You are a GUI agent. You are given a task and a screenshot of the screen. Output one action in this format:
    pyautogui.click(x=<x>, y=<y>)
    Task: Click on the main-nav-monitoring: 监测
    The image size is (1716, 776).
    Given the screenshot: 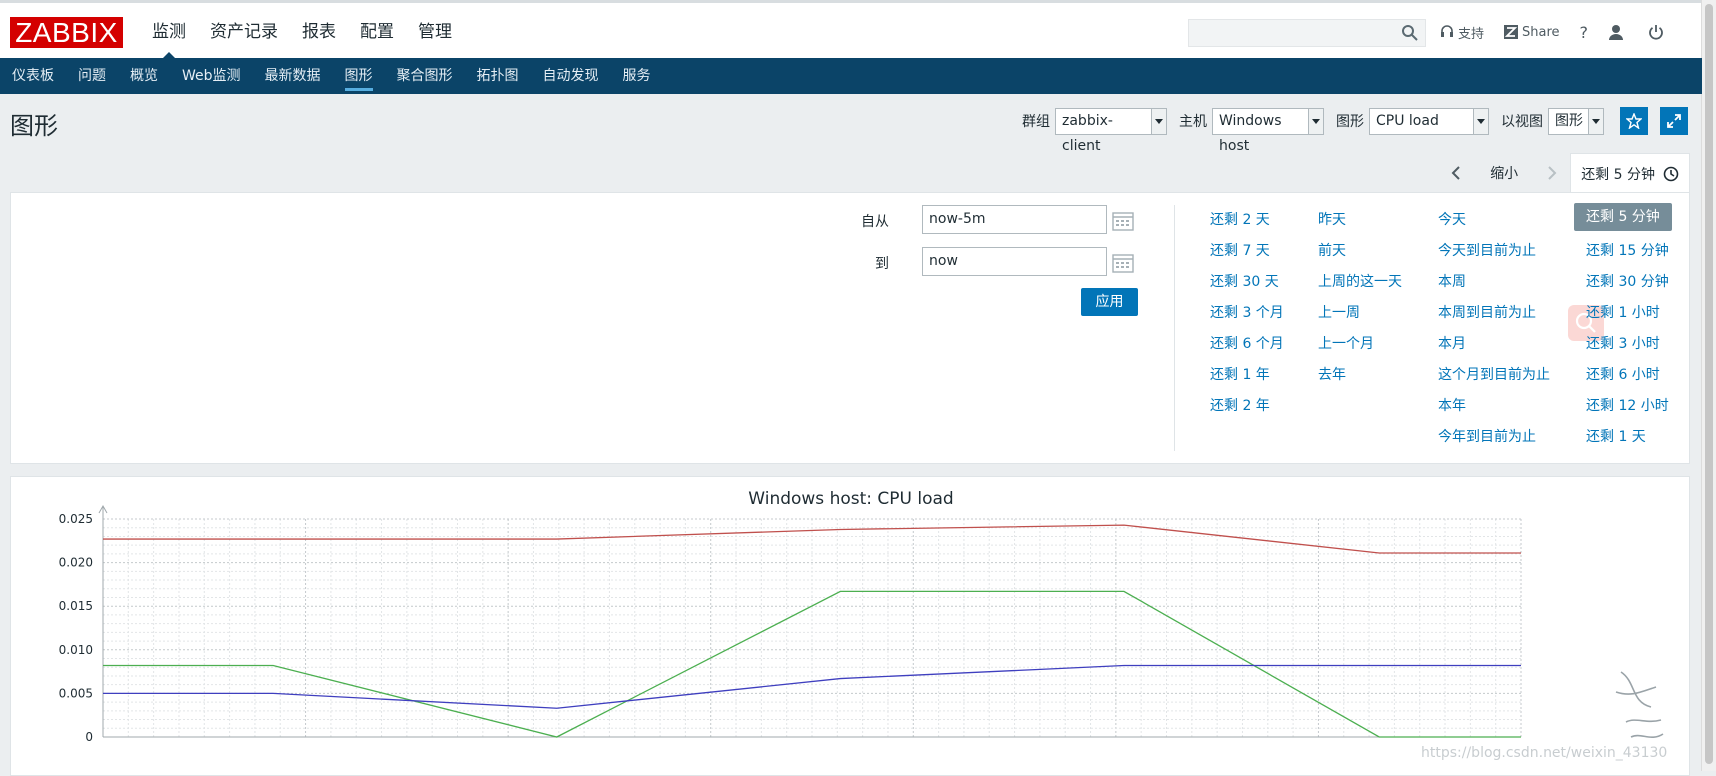 What is the action you would take?
    pyautogui.click(x=169, y=32)
    